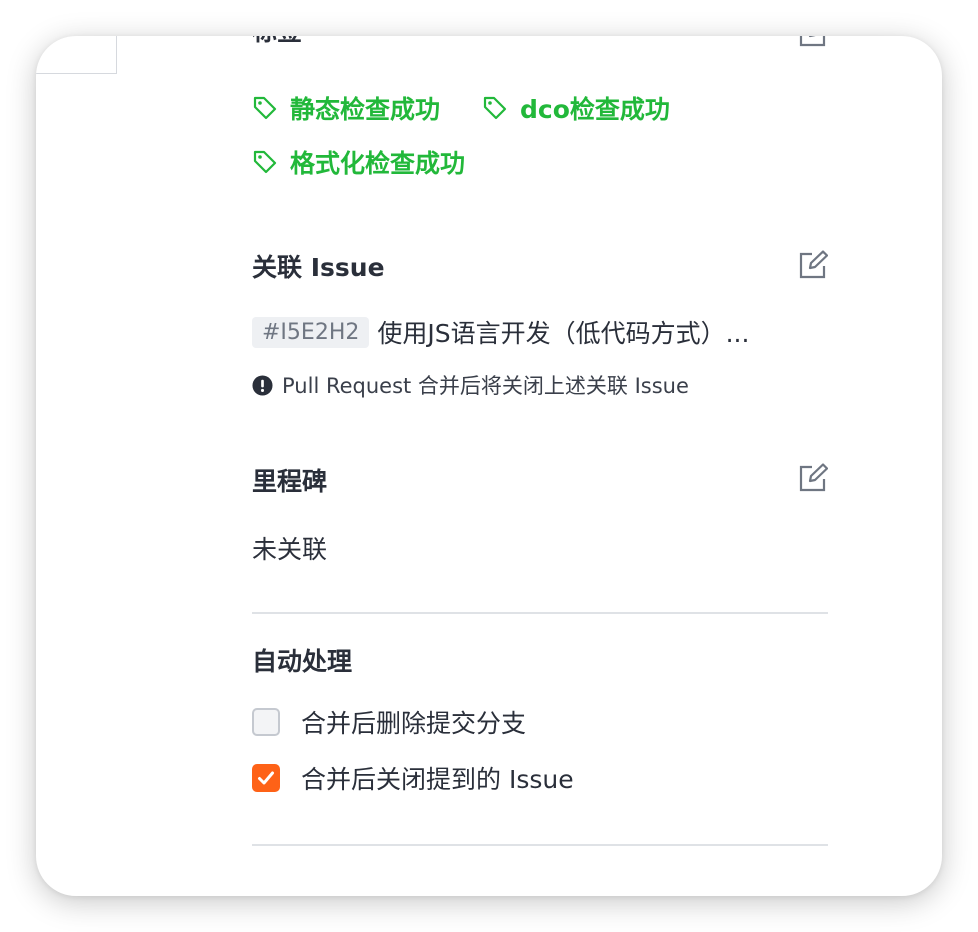 The image size is (978, 932). I want to click on issue-id-badge: #I5E2H2, so click(311, 332).